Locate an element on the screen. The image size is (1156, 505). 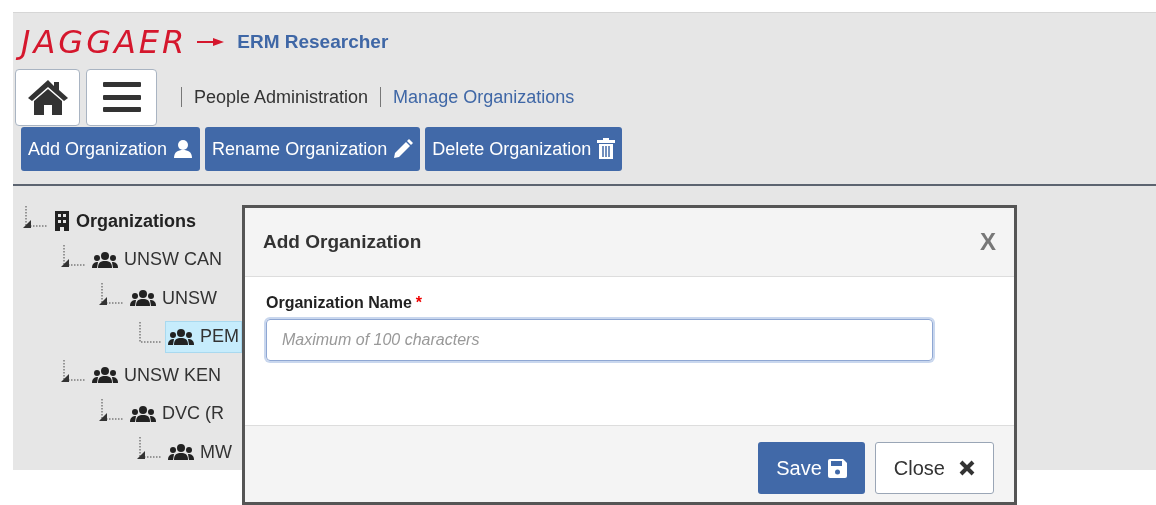
app-name: ERM Researcher is located at coordinates (313, 41).